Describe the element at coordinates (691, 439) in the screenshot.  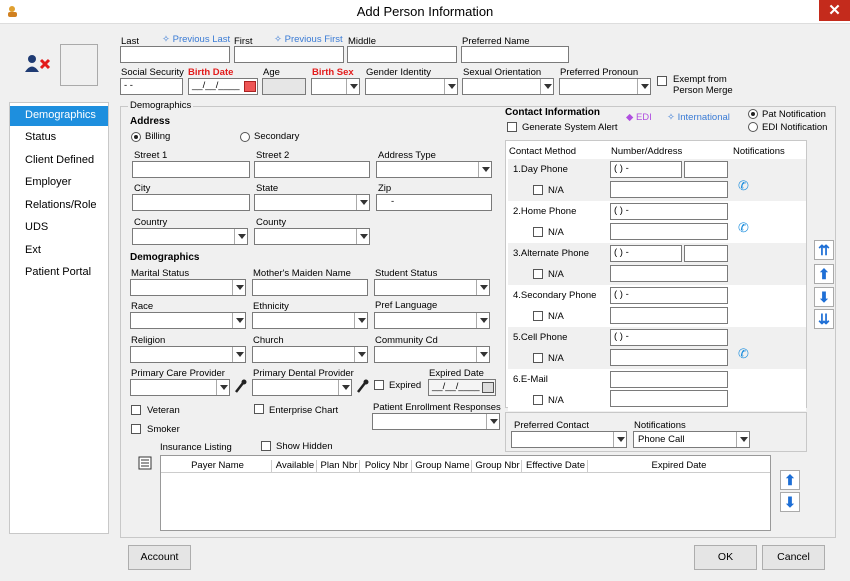
I see `notifications-select: Phone Call` at that location.